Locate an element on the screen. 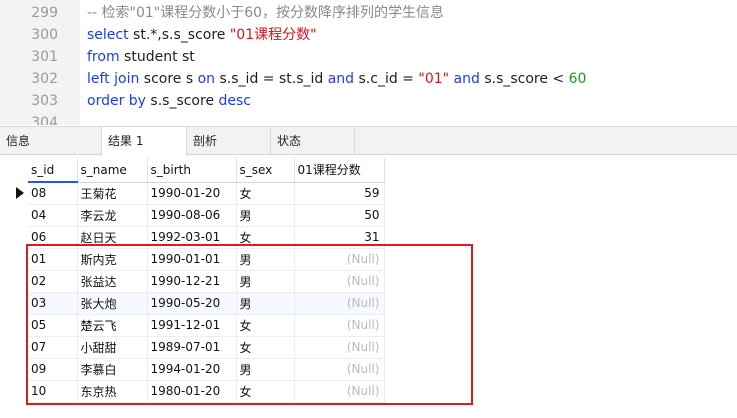 Image resolution: width=737 pixels, height=418 pixels. line-number: 301 is located at coordinates (44, 57).